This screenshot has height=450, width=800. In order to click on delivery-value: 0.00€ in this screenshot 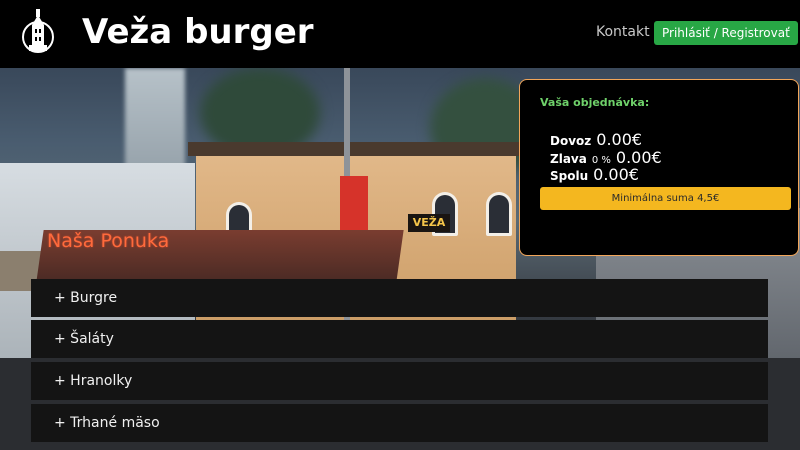, I will do `click(619, 139)`.